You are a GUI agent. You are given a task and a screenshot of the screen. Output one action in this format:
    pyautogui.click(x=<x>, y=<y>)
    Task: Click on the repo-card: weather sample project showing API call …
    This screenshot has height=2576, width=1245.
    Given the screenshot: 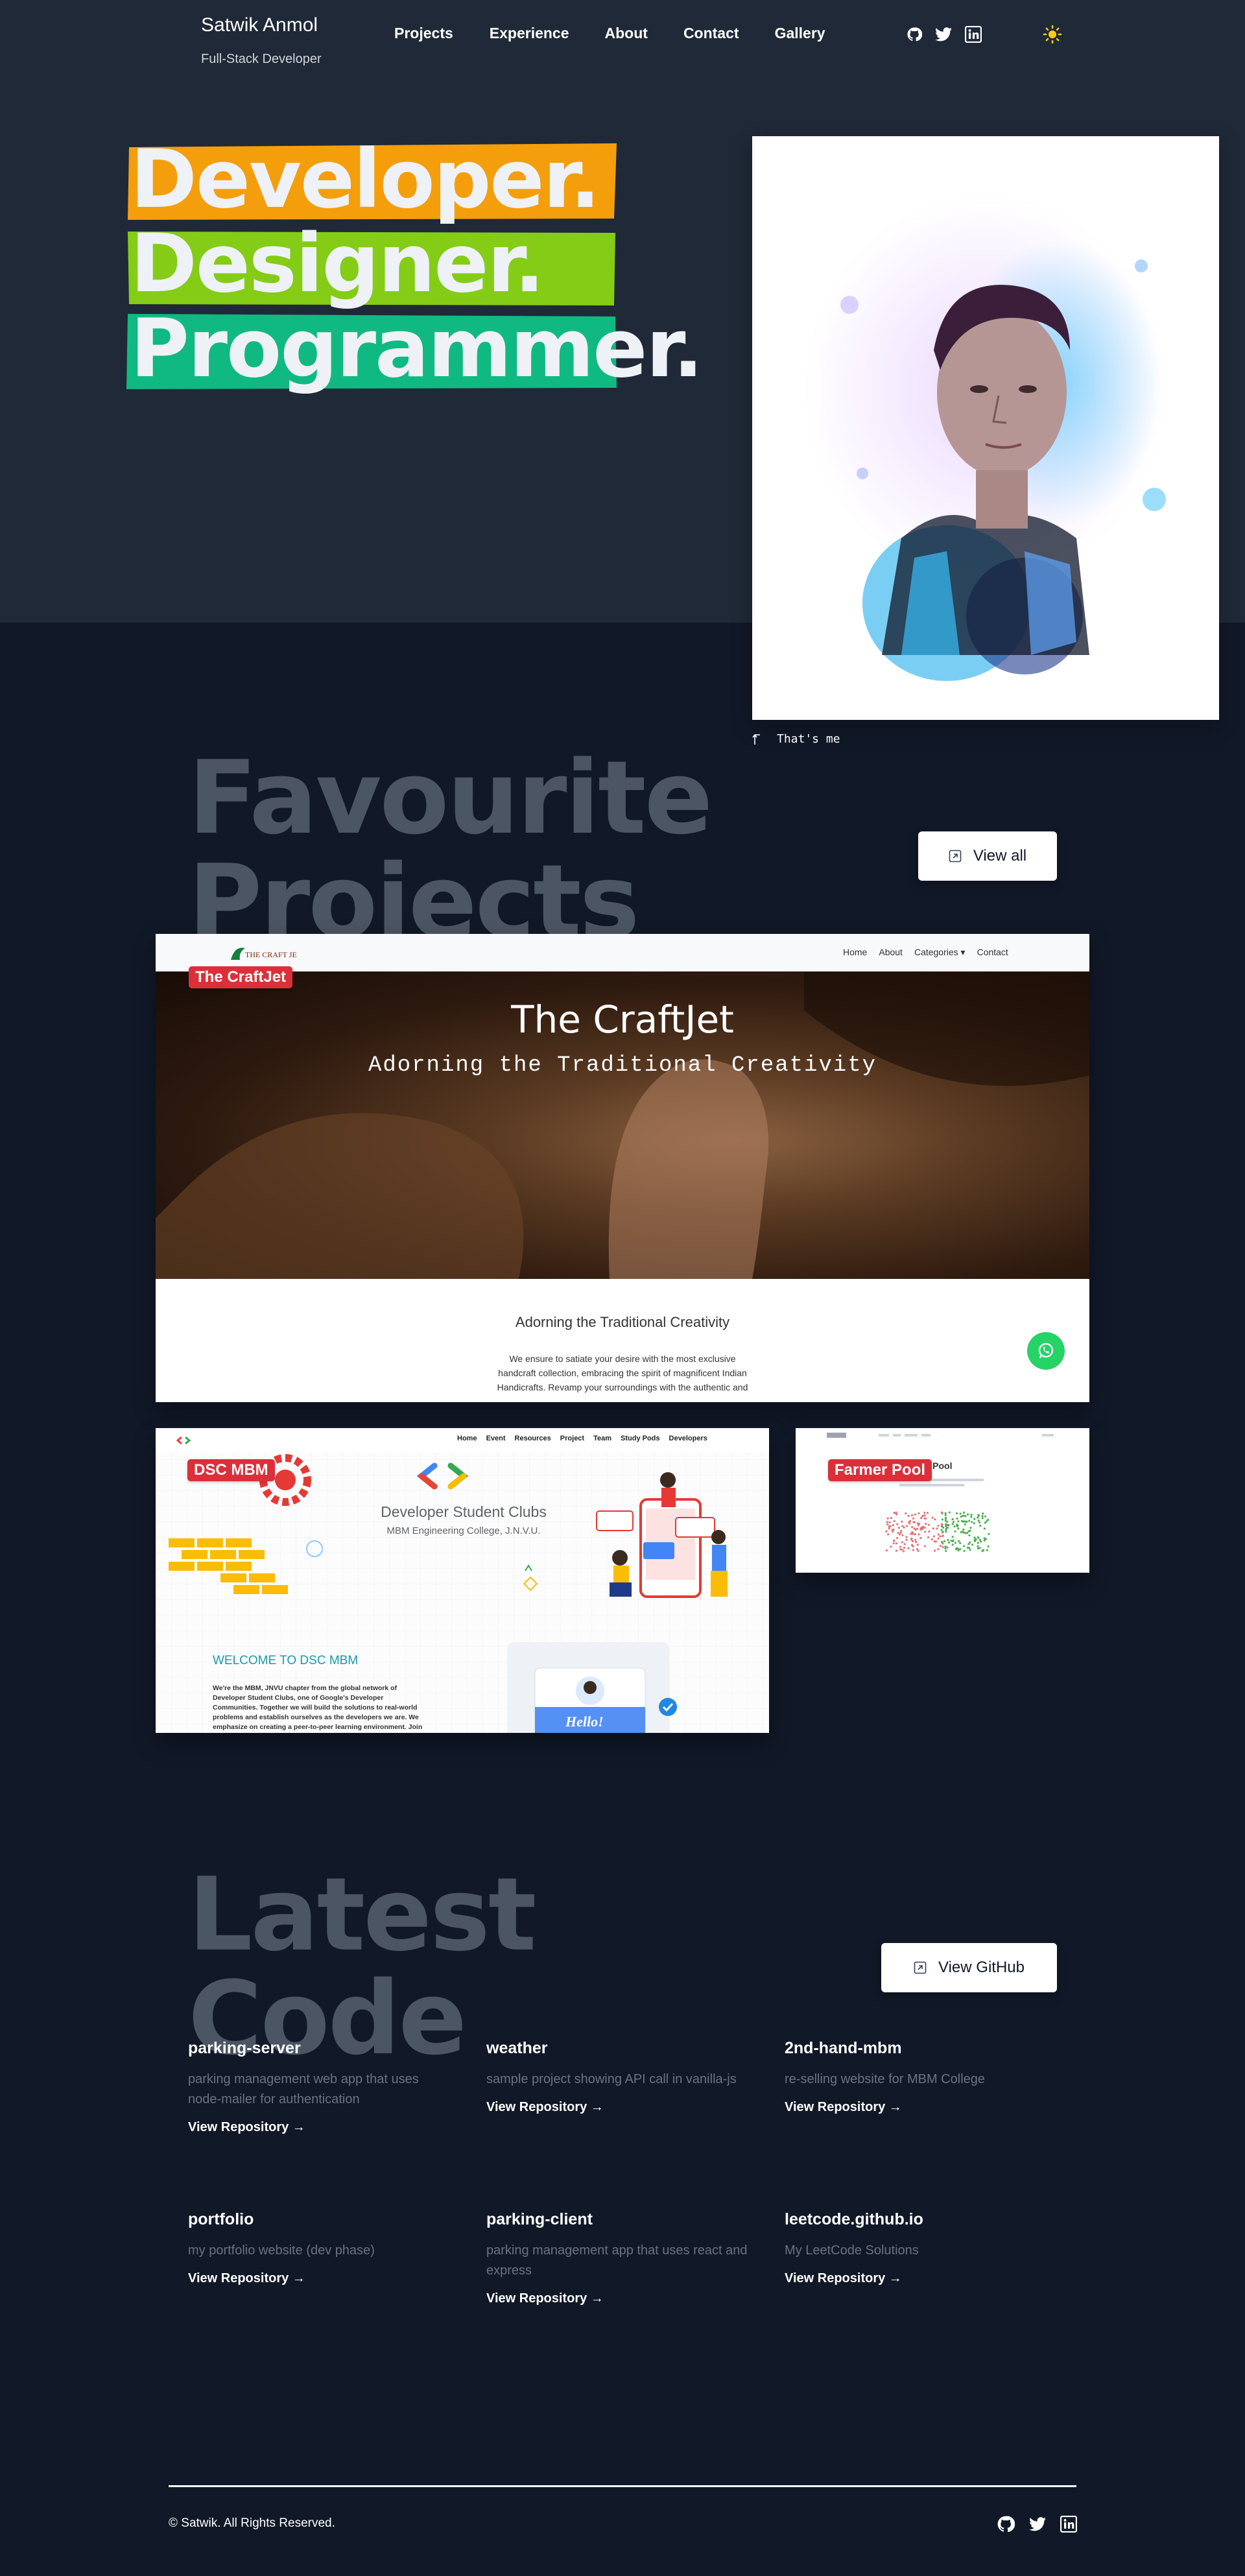 What is the action you would take?
    pyautogui.click(x=622, y=2077)
    